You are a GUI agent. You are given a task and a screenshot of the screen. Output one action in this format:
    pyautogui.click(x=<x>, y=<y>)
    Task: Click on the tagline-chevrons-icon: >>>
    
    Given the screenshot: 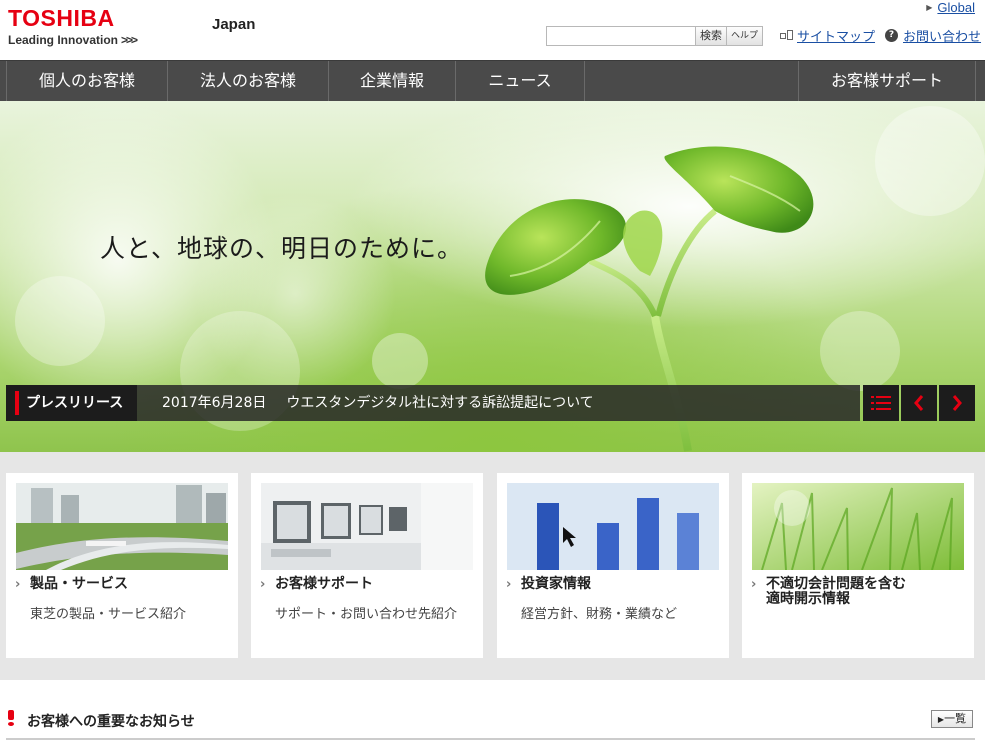 What is the action you would take?
    pyautogui.click(x=129, y=40)
    